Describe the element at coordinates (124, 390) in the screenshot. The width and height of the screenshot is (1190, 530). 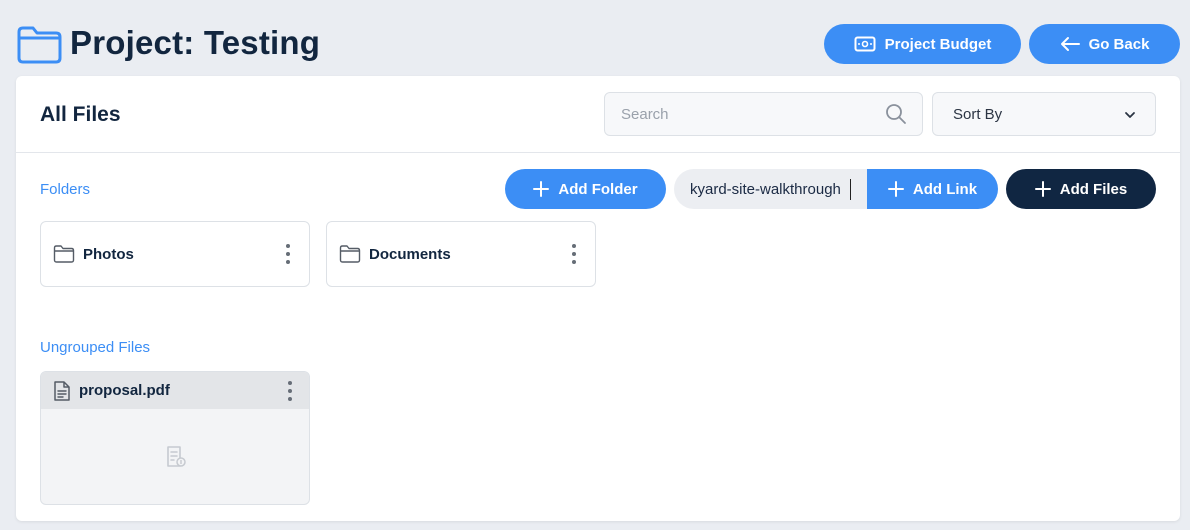
I see `file-name: proposal.pdf` at that location.